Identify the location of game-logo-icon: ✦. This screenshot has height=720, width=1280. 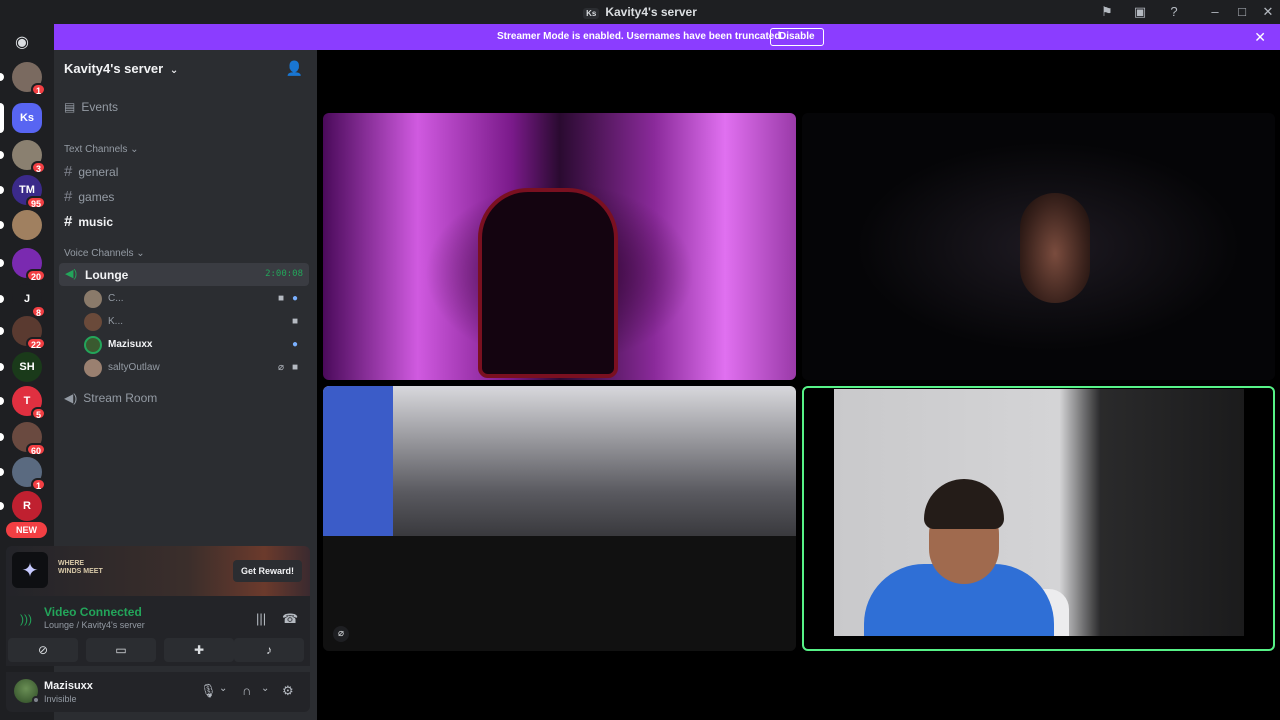
(30, 570).